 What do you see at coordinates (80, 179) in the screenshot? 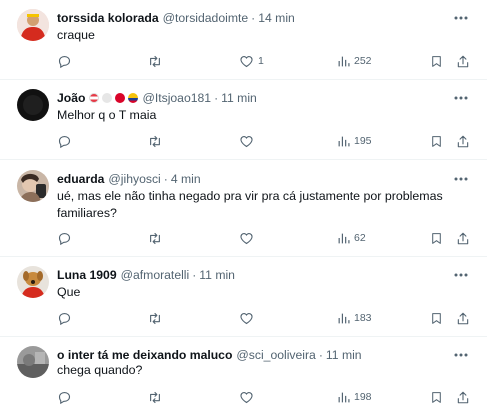
I see `author-name: eduarda` at bounding box center [80, 179].